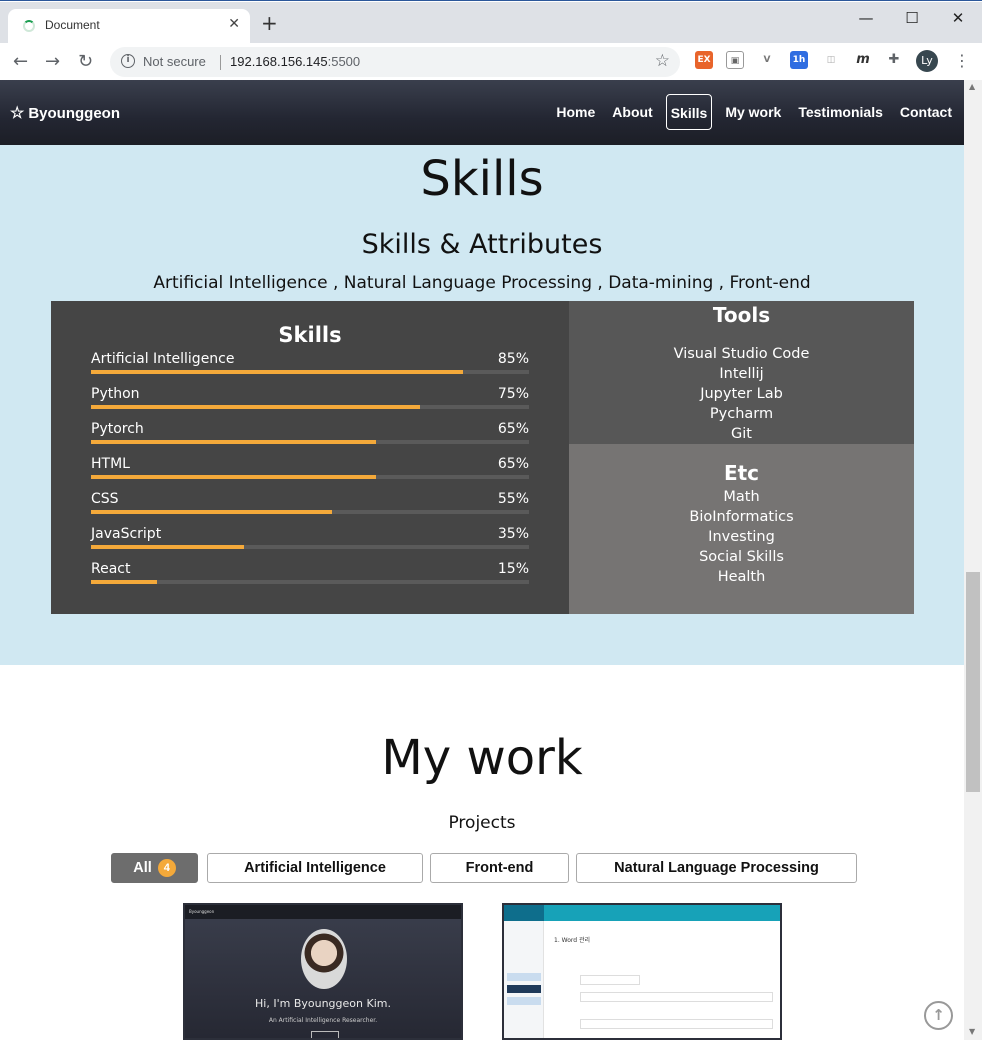 The width and height of the screenshot is (982, 1040). What do you see at coordinates (973, 560) in the screenshot?
I see `page-scrollbar: ▲ ▼` at bounding box center [973, 560].